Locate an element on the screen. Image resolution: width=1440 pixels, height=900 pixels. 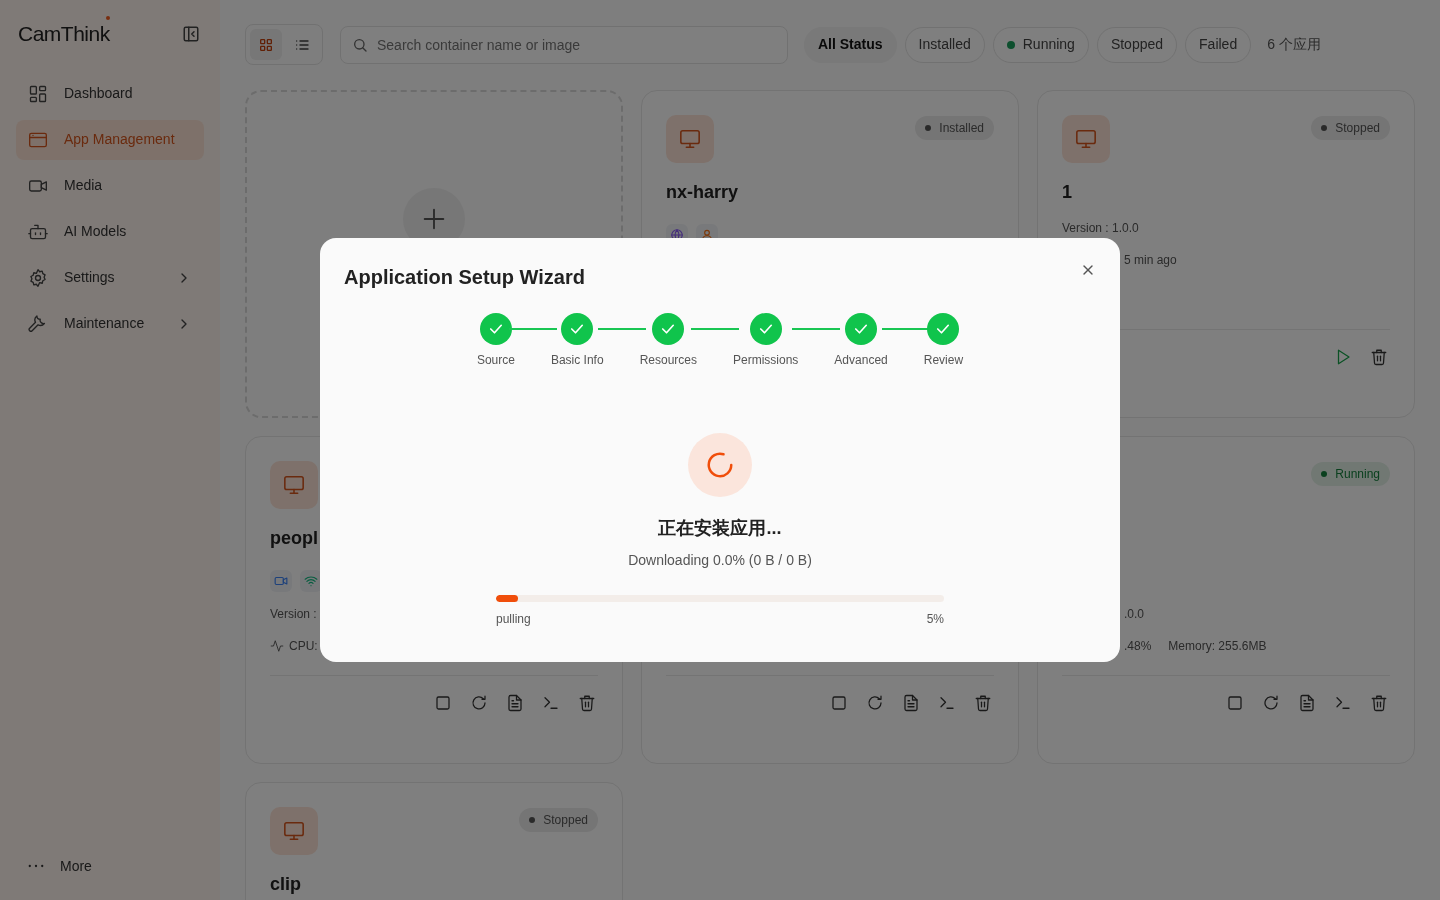
meta-text: 5 min ago is located at coordinates (1150, 260).